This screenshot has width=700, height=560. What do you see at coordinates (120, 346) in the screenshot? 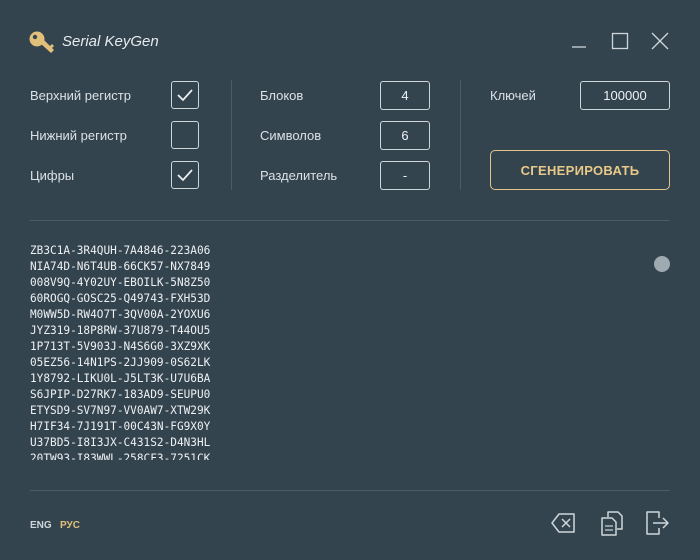
I see `key-line: 1P713T-5V903J-N4S6G0-3XZ9XK` at bounding box center [120, 346].